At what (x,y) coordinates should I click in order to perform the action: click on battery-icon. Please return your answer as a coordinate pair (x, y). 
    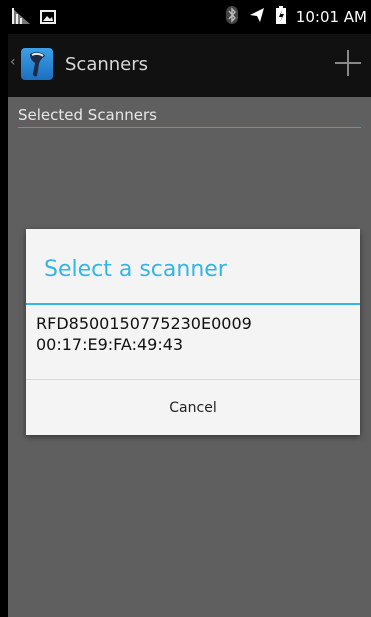
    Looking at the image, I should click on (280, 17).